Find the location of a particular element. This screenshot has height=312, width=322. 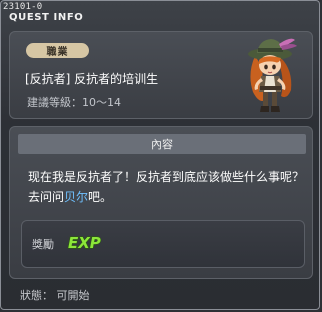

window-title: QUEST INFO is located at coordinates (46, 17).